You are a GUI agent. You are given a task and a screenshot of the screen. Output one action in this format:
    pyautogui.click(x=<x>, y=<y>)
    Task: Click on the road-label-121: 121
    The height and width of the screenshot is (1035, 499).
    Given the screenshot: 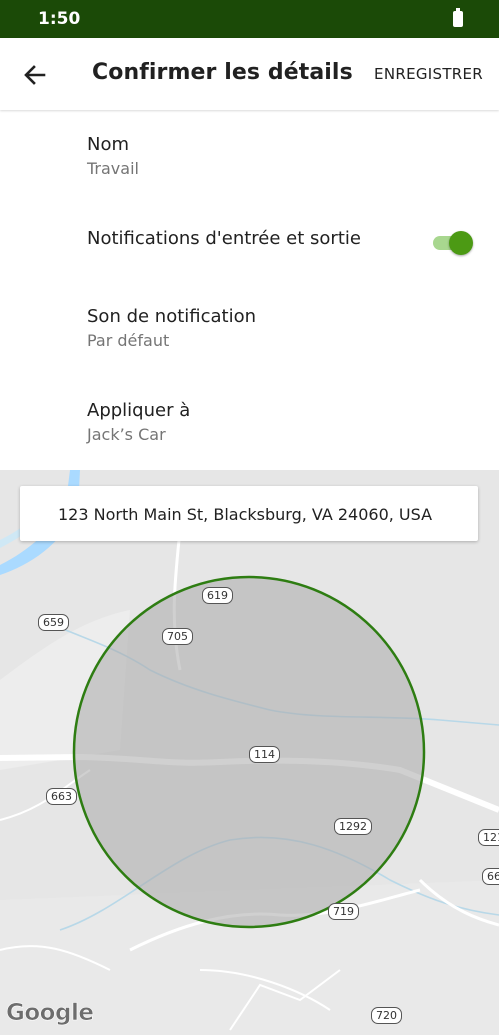 What is the action you would take?
    pyautogui.click(x=488, y=837)
    